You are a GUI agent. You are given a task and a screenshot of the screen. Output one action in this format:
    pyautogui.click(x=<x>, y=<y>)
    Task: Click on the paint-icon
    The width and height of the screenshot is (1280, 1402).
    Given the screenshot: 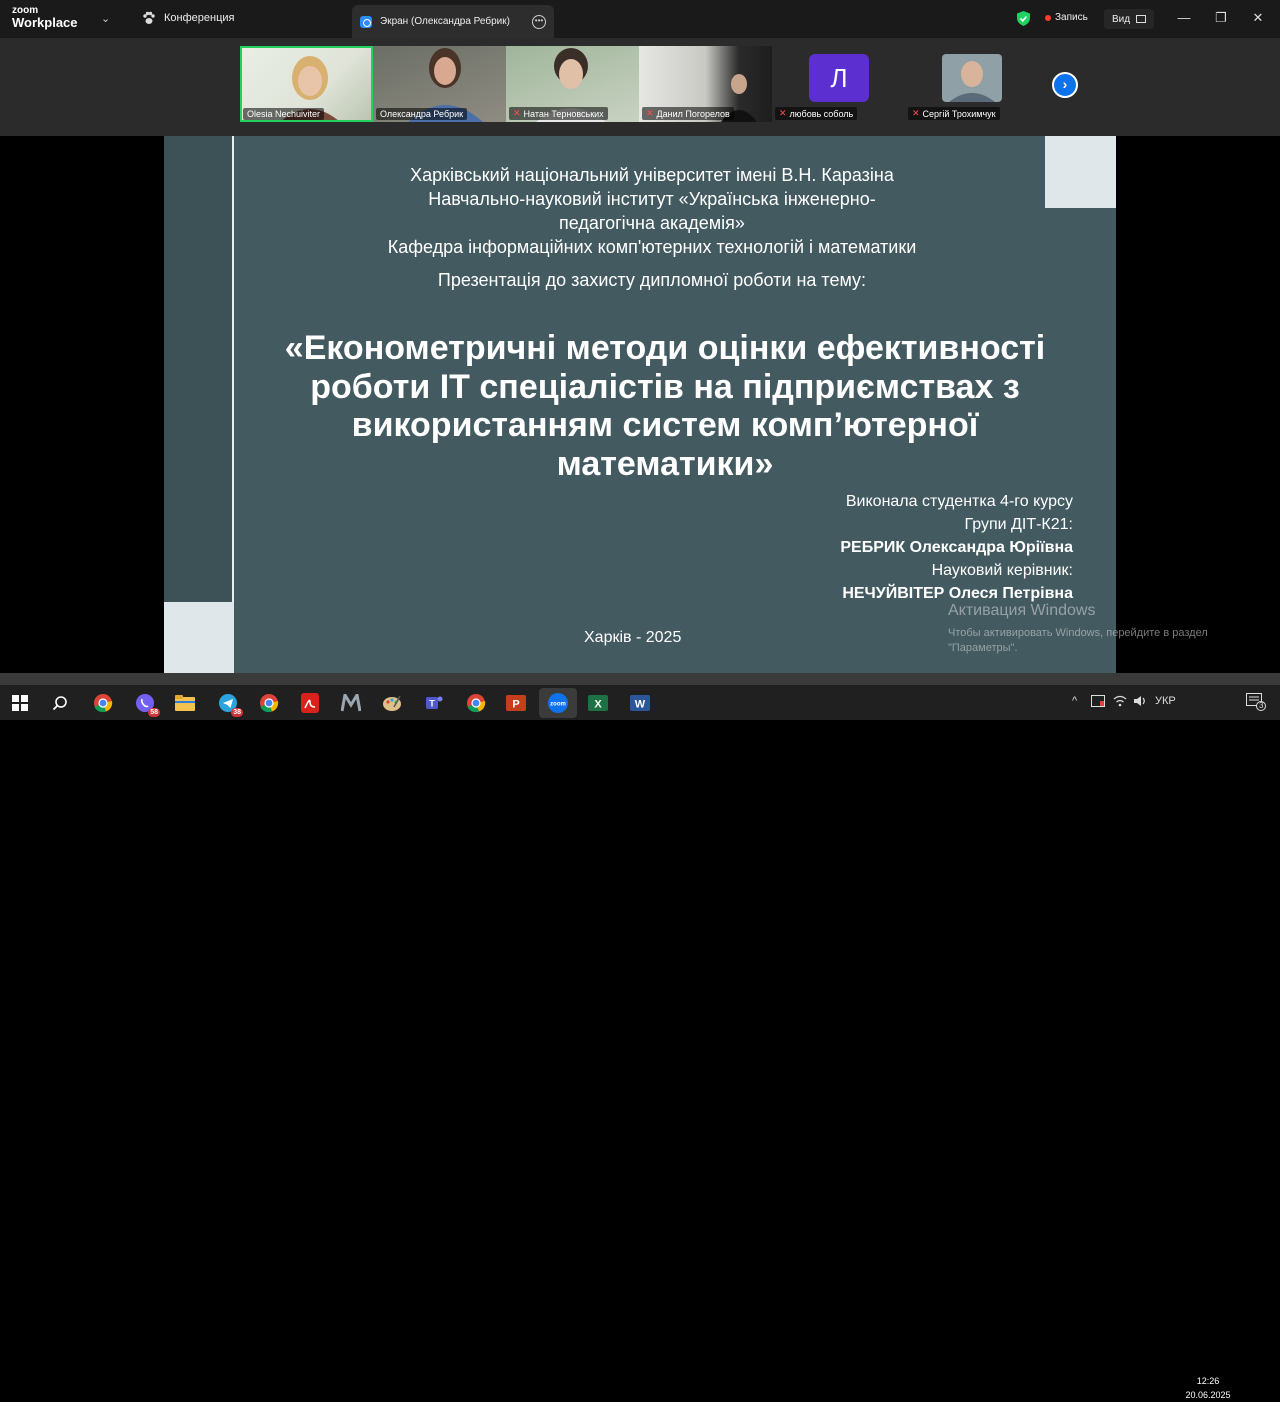 What is the action you would take?
    pyautogui.click(x=392, y=703)
    